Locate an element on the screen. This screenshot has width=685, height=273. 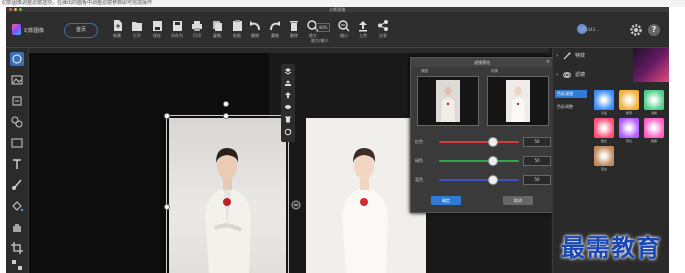
green-value-stepper: 50 is located at coordinates (537, 161).